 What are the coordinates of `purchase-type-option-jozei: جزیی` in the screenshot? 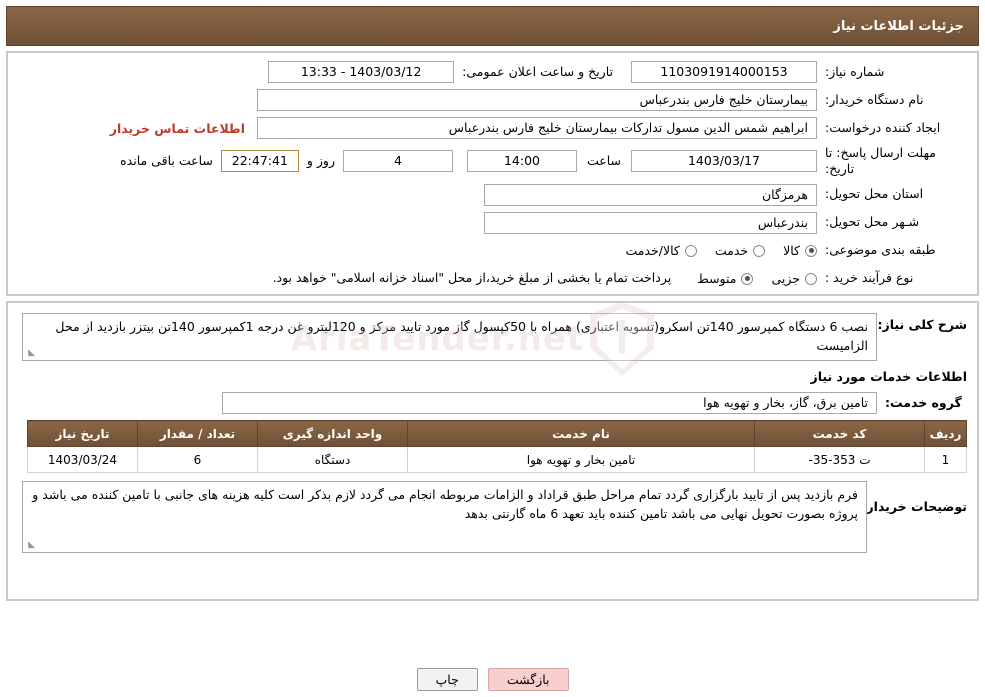 It's located at (794, 278).